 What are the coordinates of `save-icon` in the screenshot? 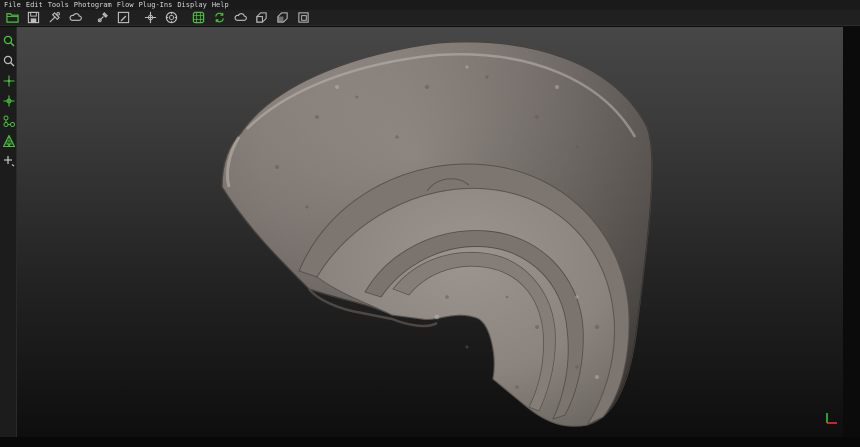 It's located at (33, 17).